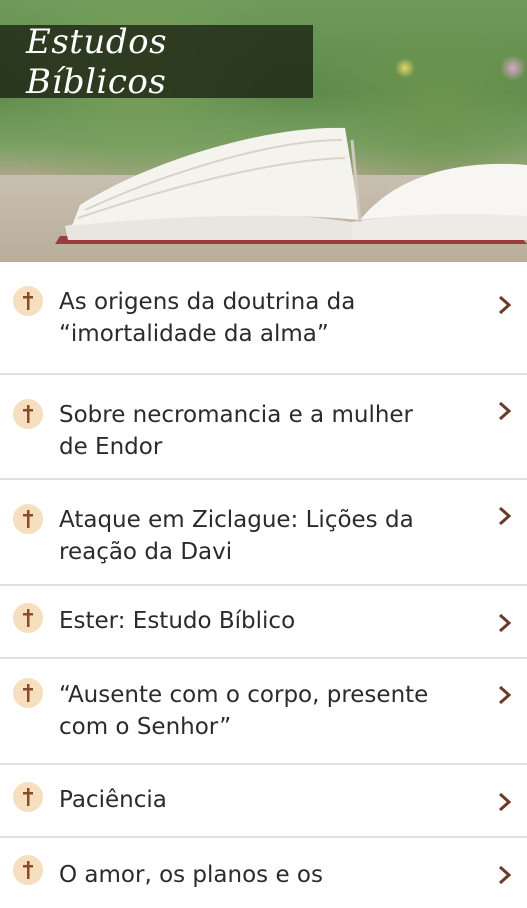 The image size is (527, 908). Describe the element at coordinates (236, 431) in the screenshot. I see `item-title: Sobre necromancia e a mulher de Endor` at that location.